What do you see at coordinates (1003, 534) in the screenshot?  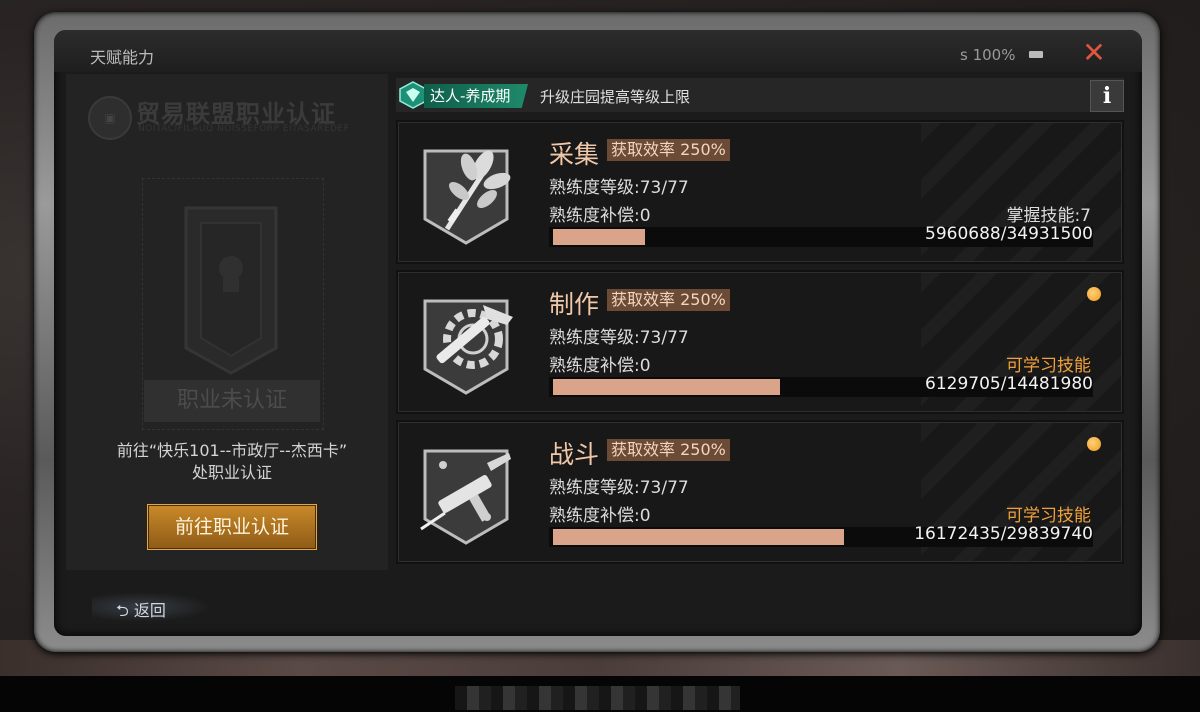 I see `experience-value: 16172435/29839740` at bounding box center [1003, 534].